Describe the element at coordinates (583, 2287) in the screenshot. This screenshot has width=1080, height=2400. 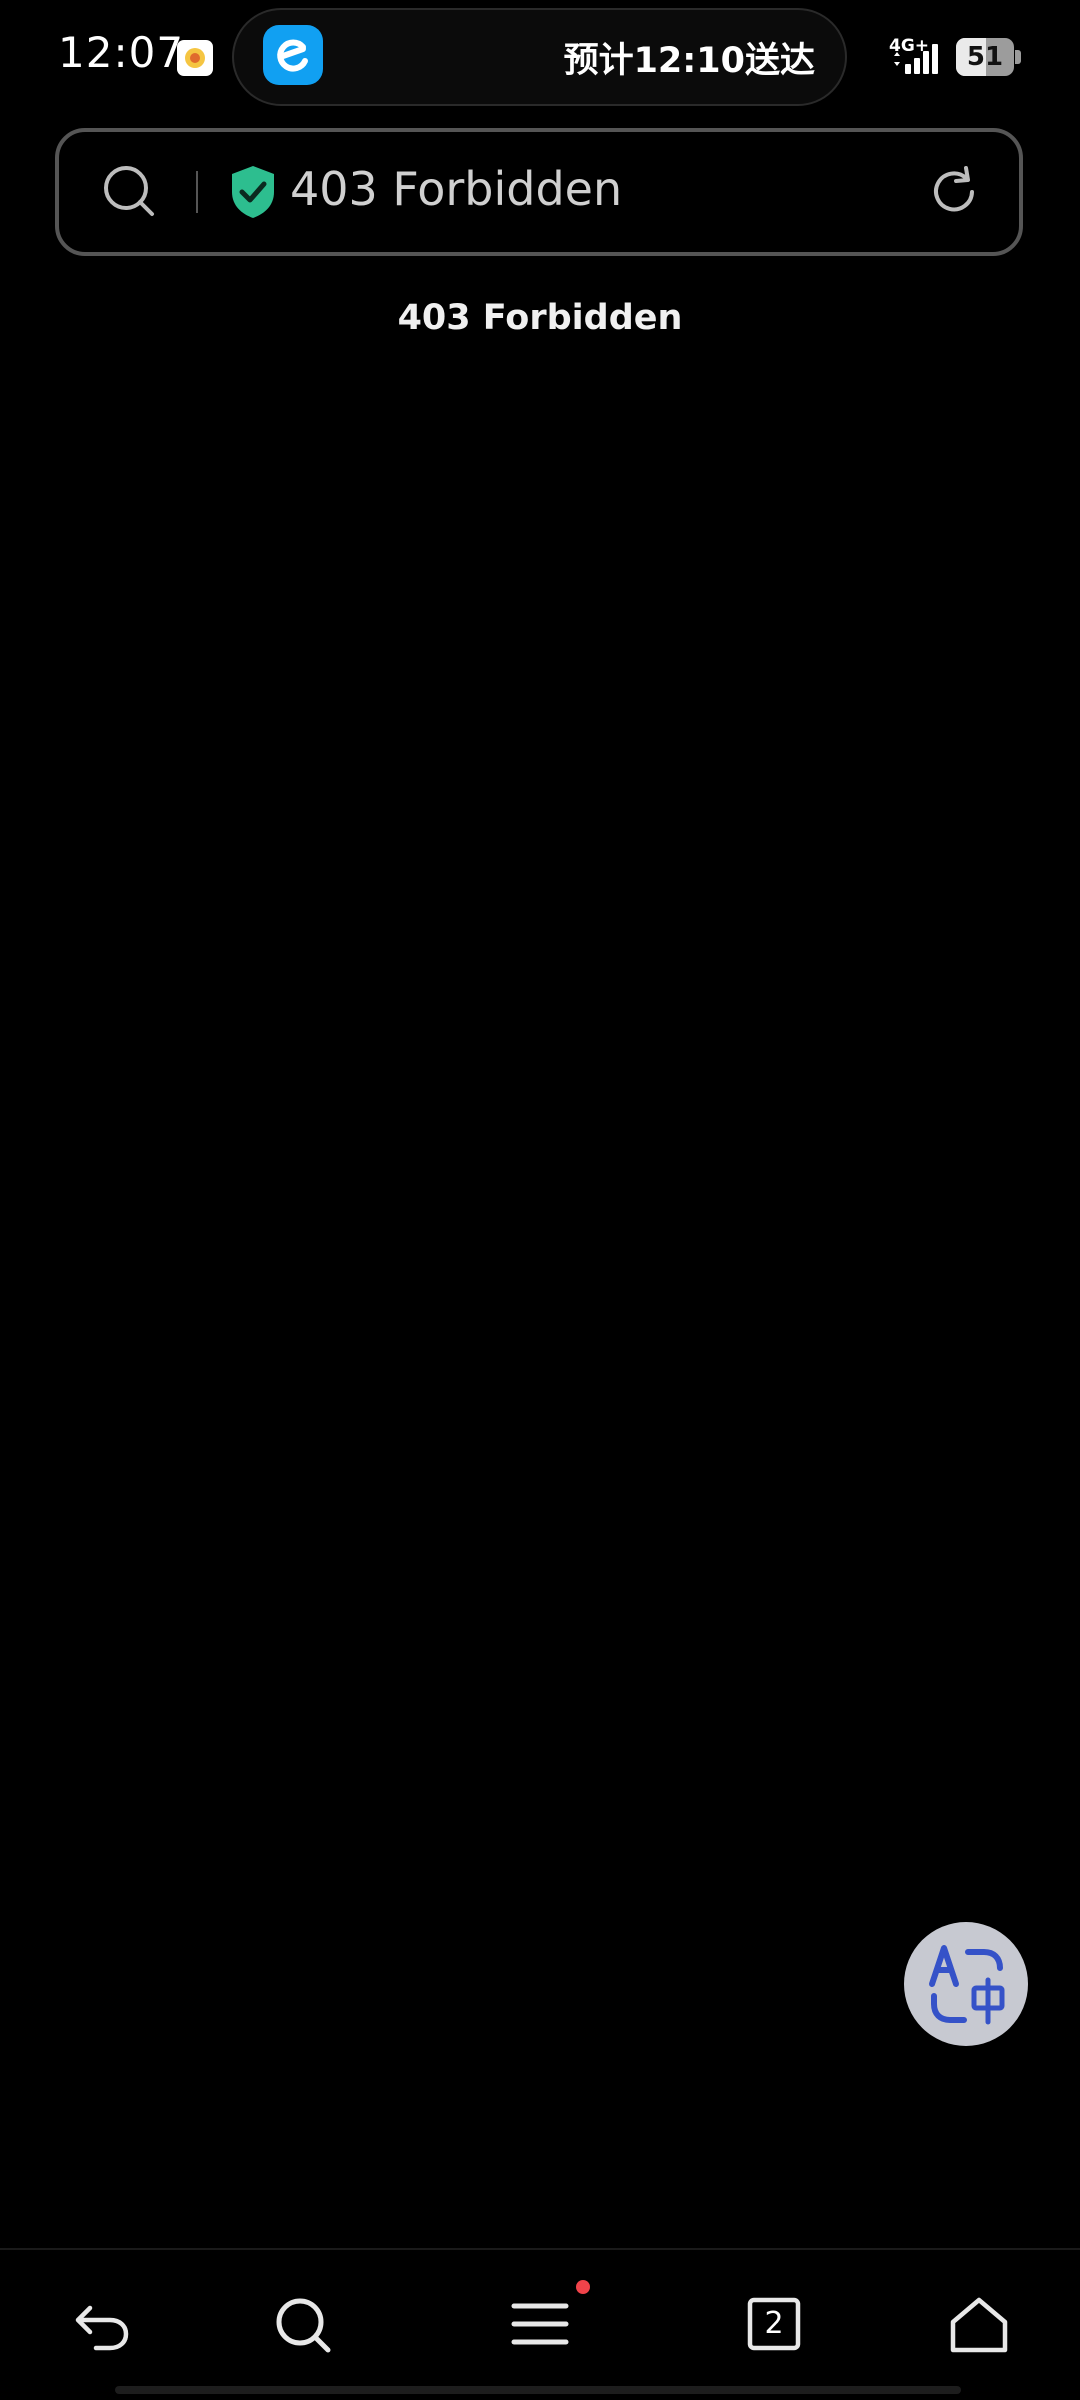
I see `menu-notification-dot` at that location.